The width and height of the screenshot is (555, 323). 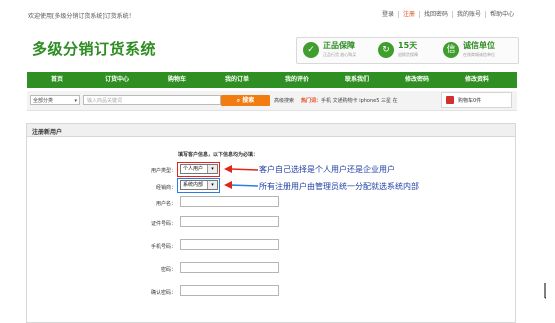 What do you see at coordinates (163, 224) in the screenshot?
I see `id-number-label: 证件号码：` at bounding box center [163, 224].